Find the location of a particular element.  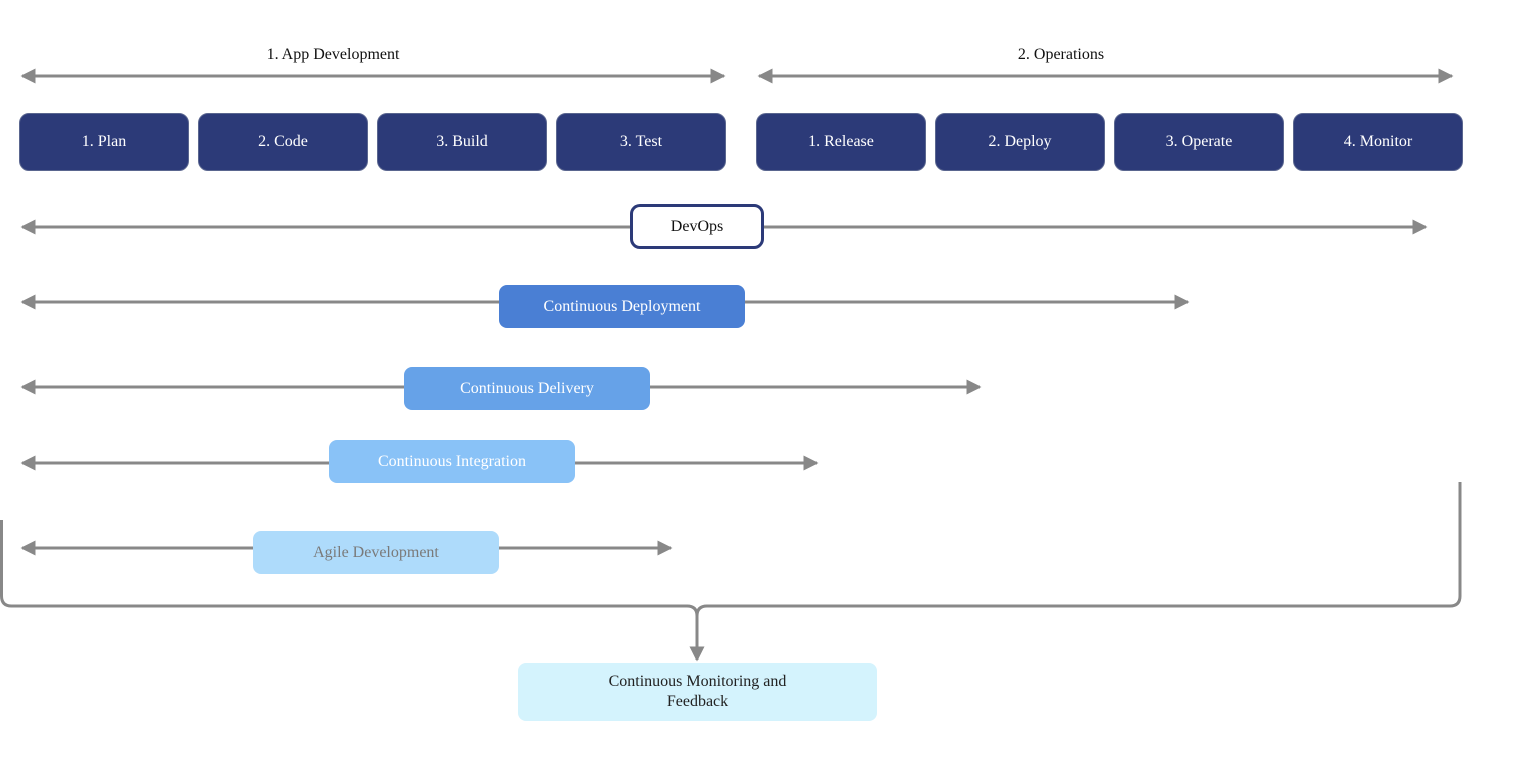

agile-development-label: Agile Development is located at coordinates (376, 552).